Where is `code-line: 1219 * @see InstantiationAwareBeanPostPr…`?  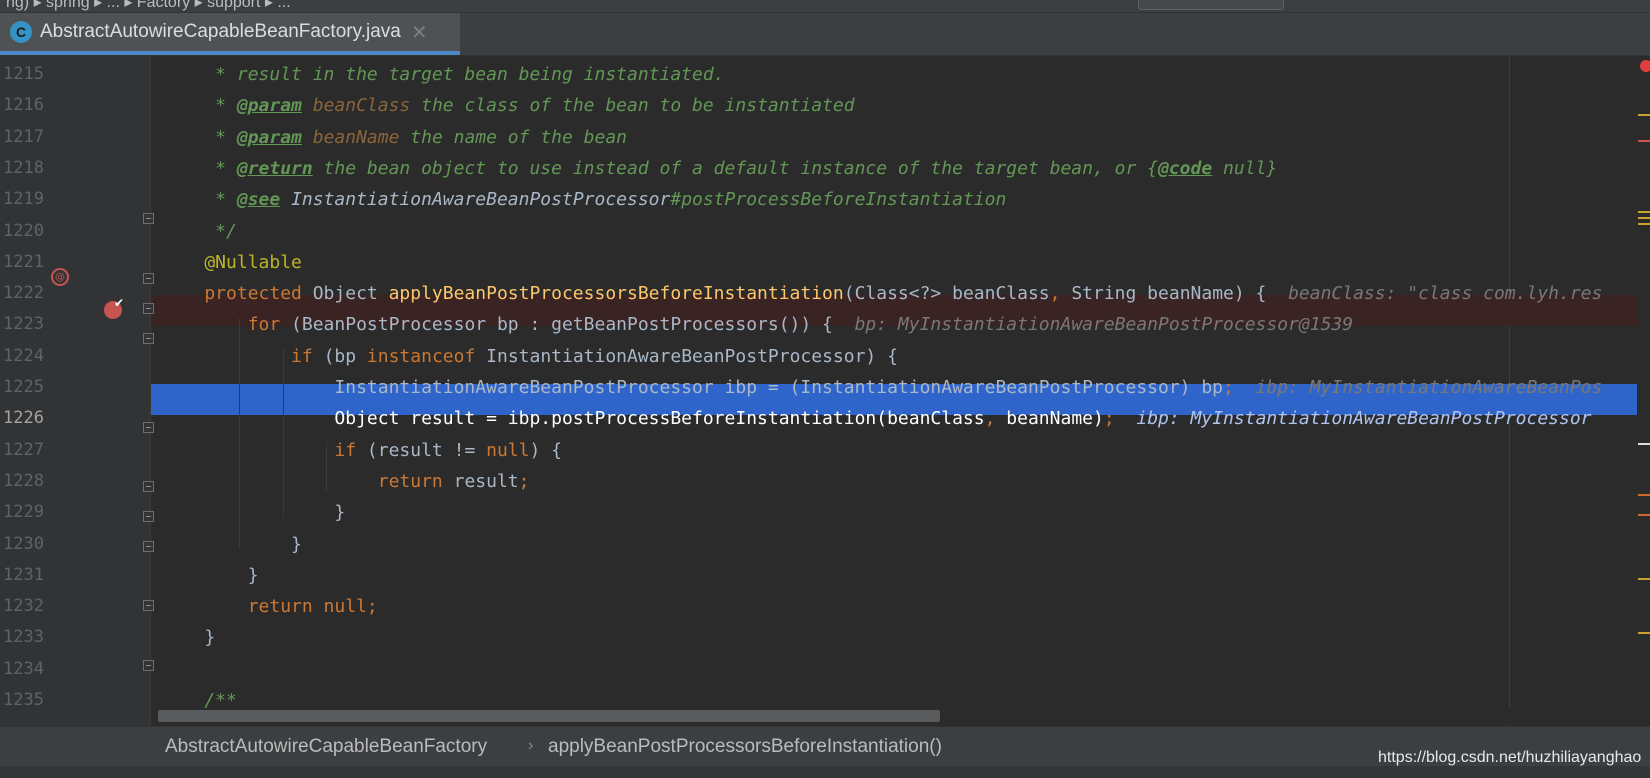
code-line: 1219 * @see InstantiationAwareBeanPostPr… is located at coordinates (825, 199).